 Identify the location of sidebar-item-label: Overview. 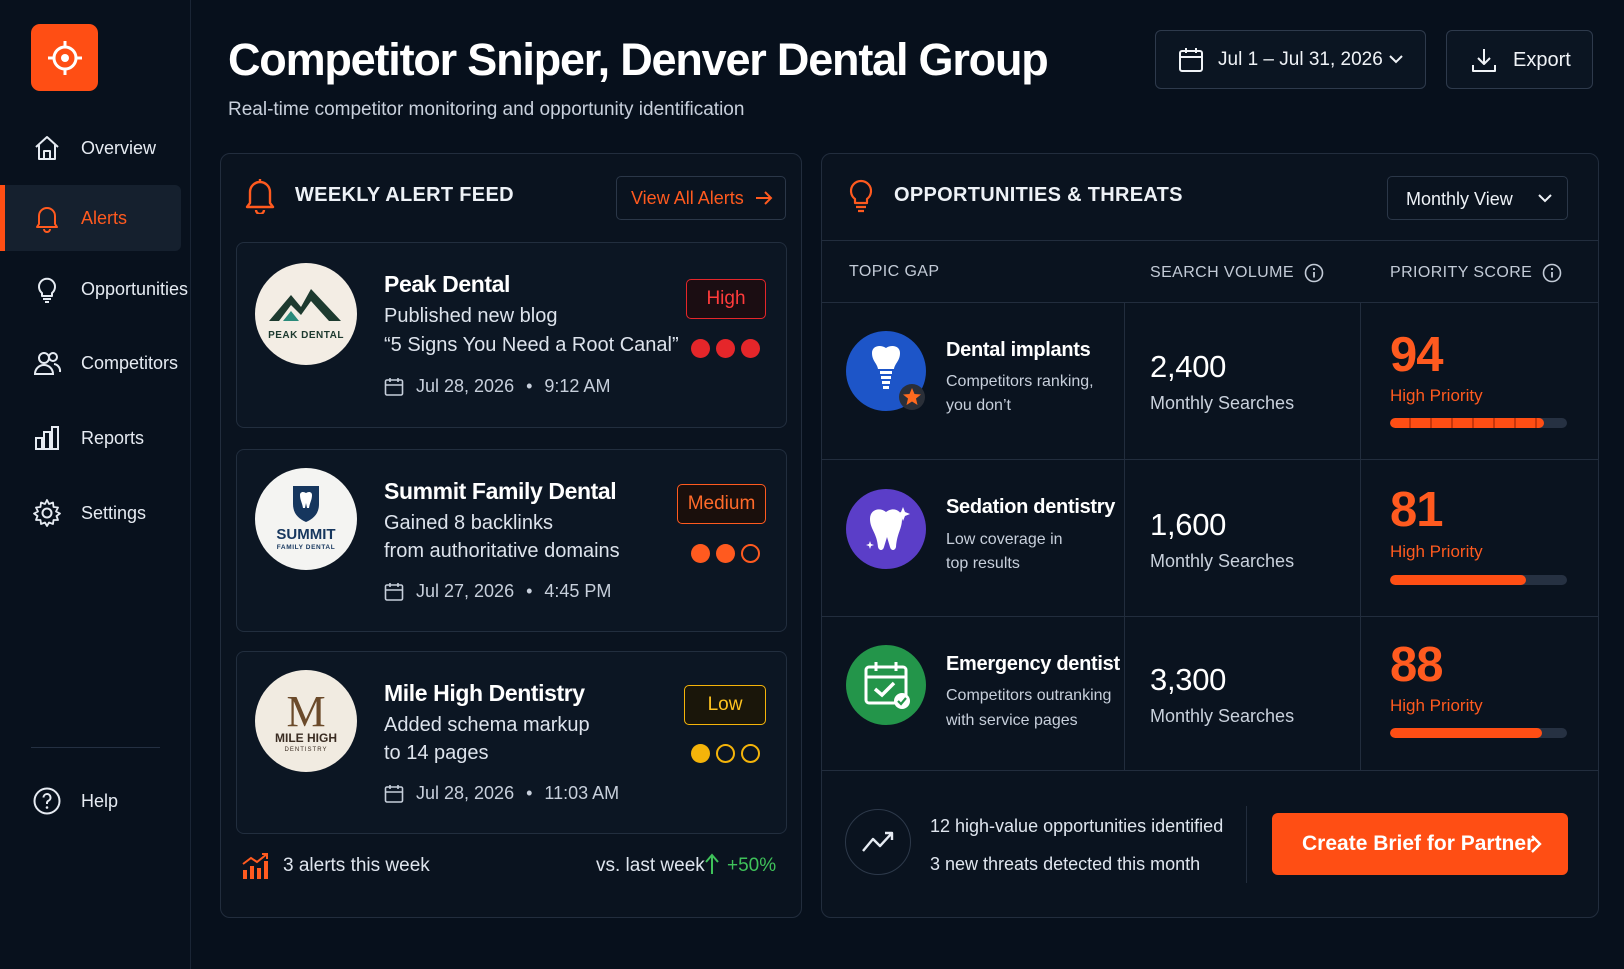
(119, 147).